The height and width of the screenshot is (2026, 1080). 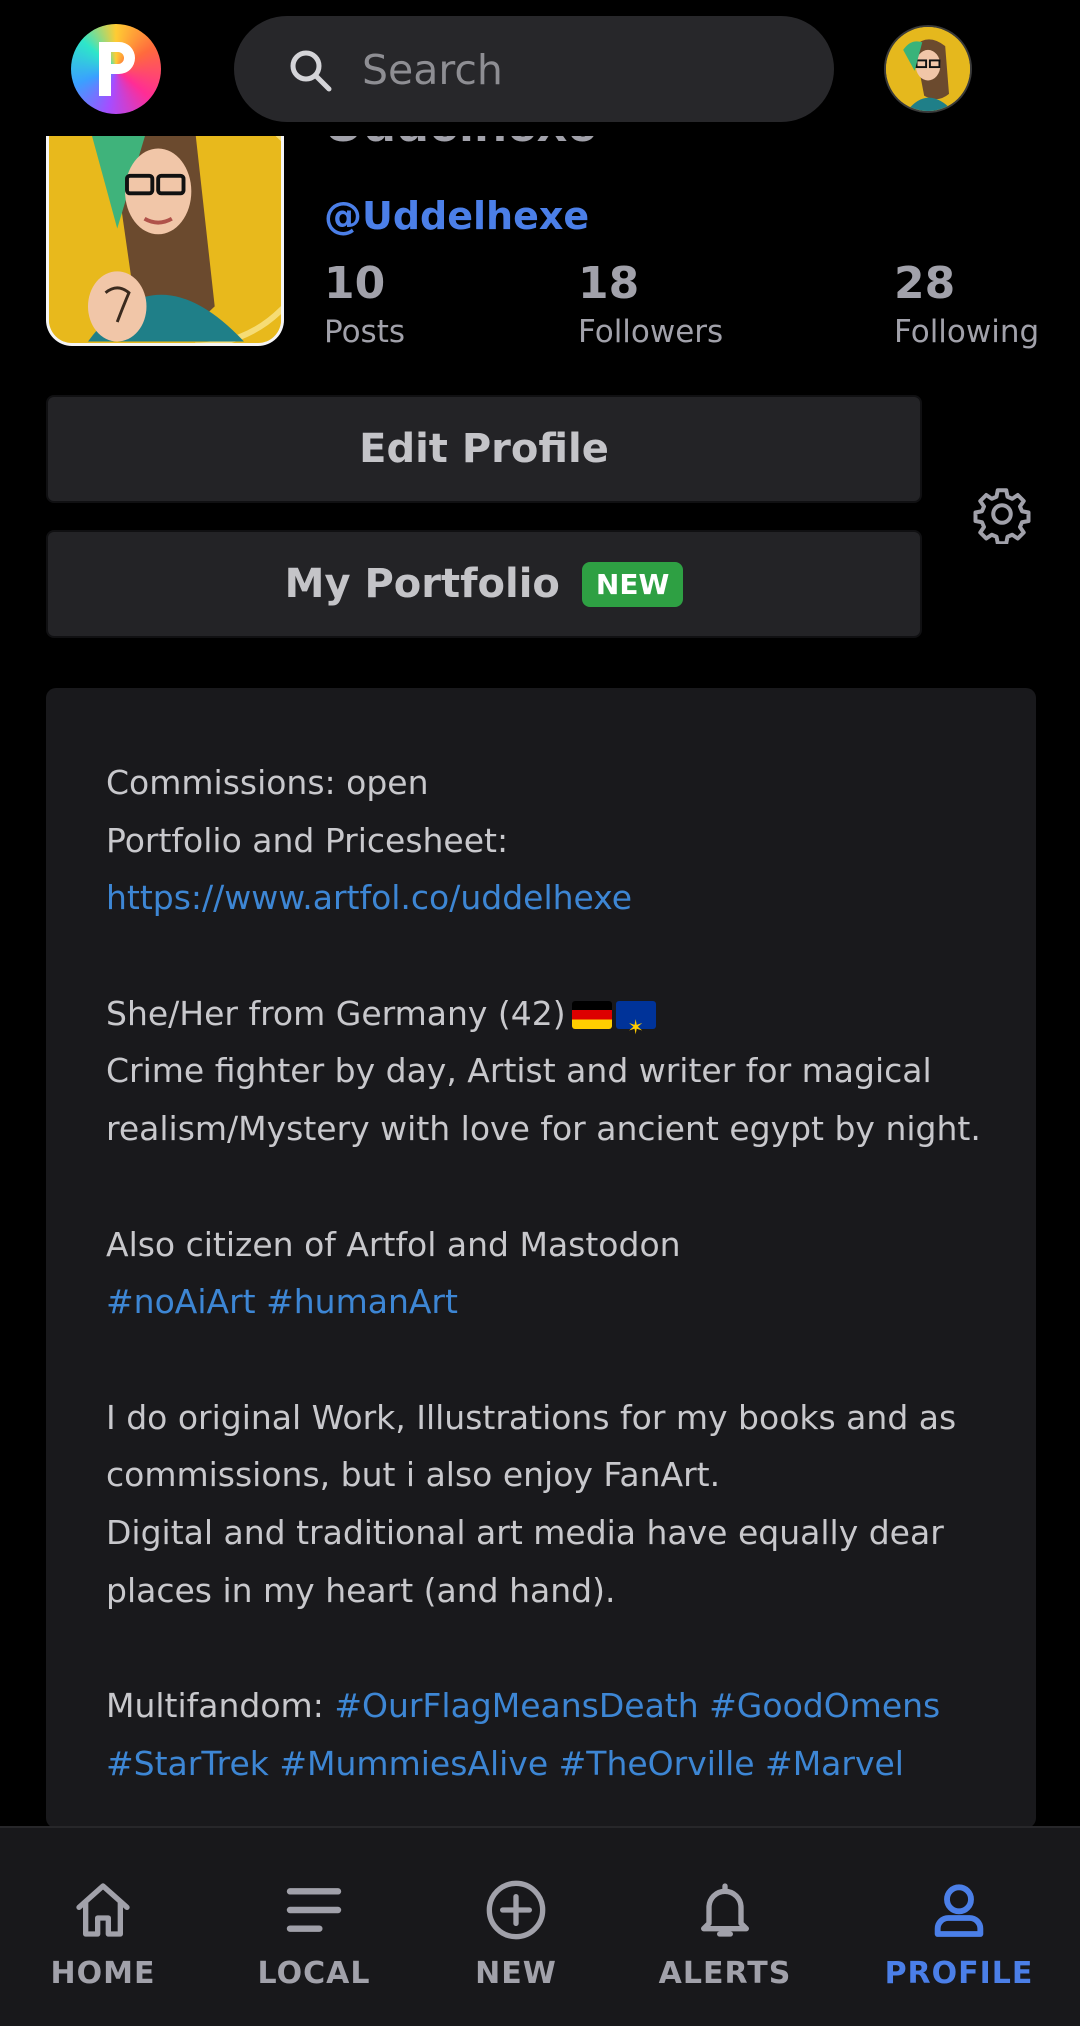 What do you see at coordinates (959, 1973) in the screenshot?
I see `nav-profile-label: PROFILE` at bounding box center [959, 1973].